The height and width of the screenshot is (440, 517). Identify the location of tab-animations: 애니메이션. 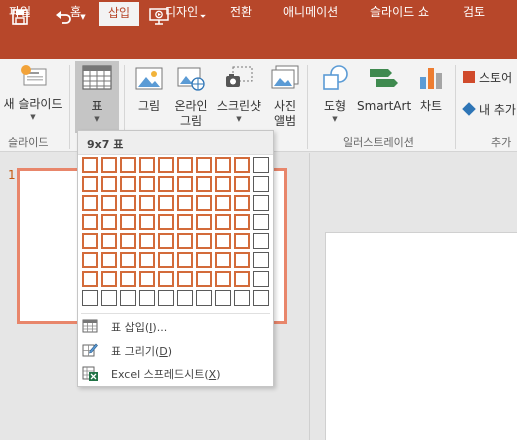
(310, 13).